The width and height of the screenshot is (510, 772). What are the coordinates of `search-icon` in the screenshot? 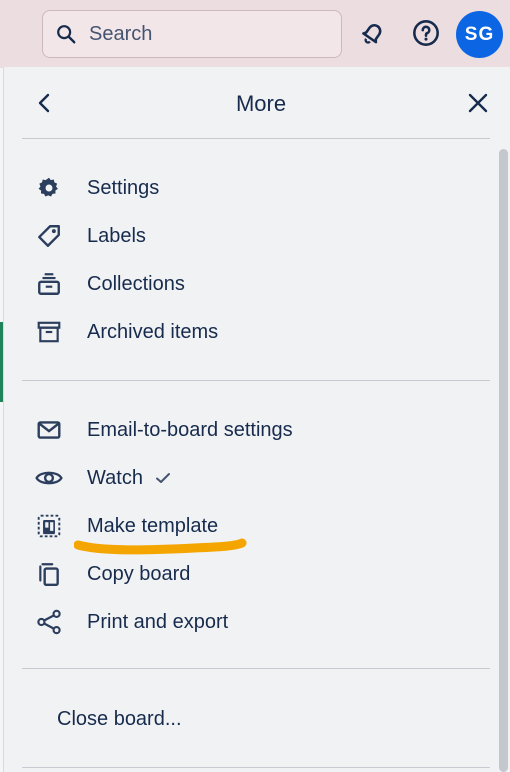 It's located at (66, 34).